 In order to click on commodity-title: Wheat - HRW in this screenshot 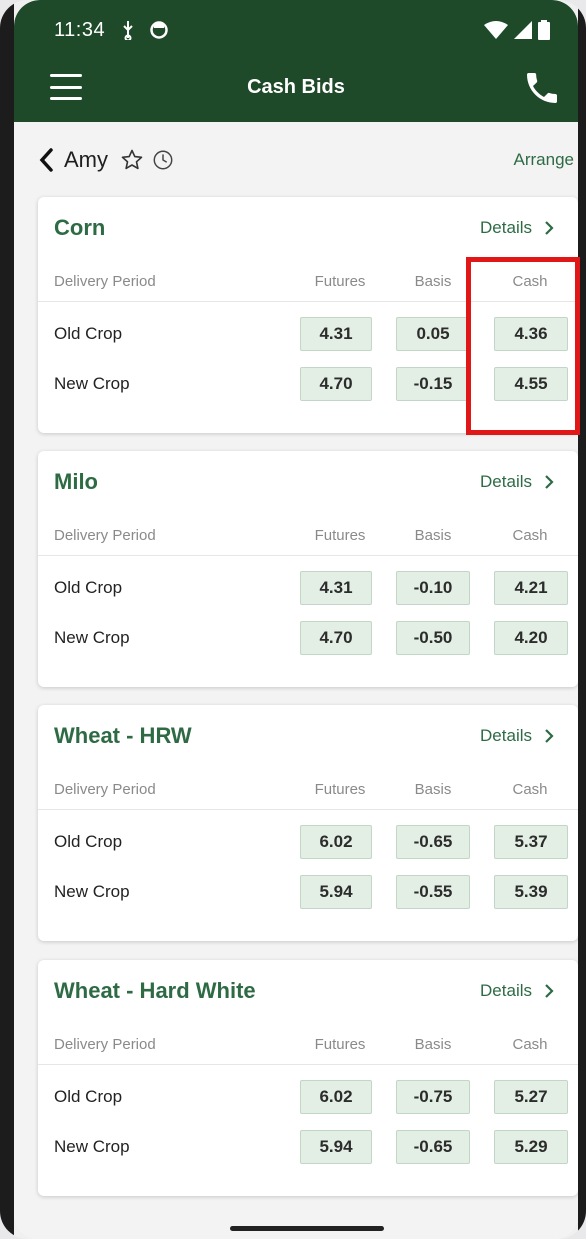, I will do `click(123, 735)`.